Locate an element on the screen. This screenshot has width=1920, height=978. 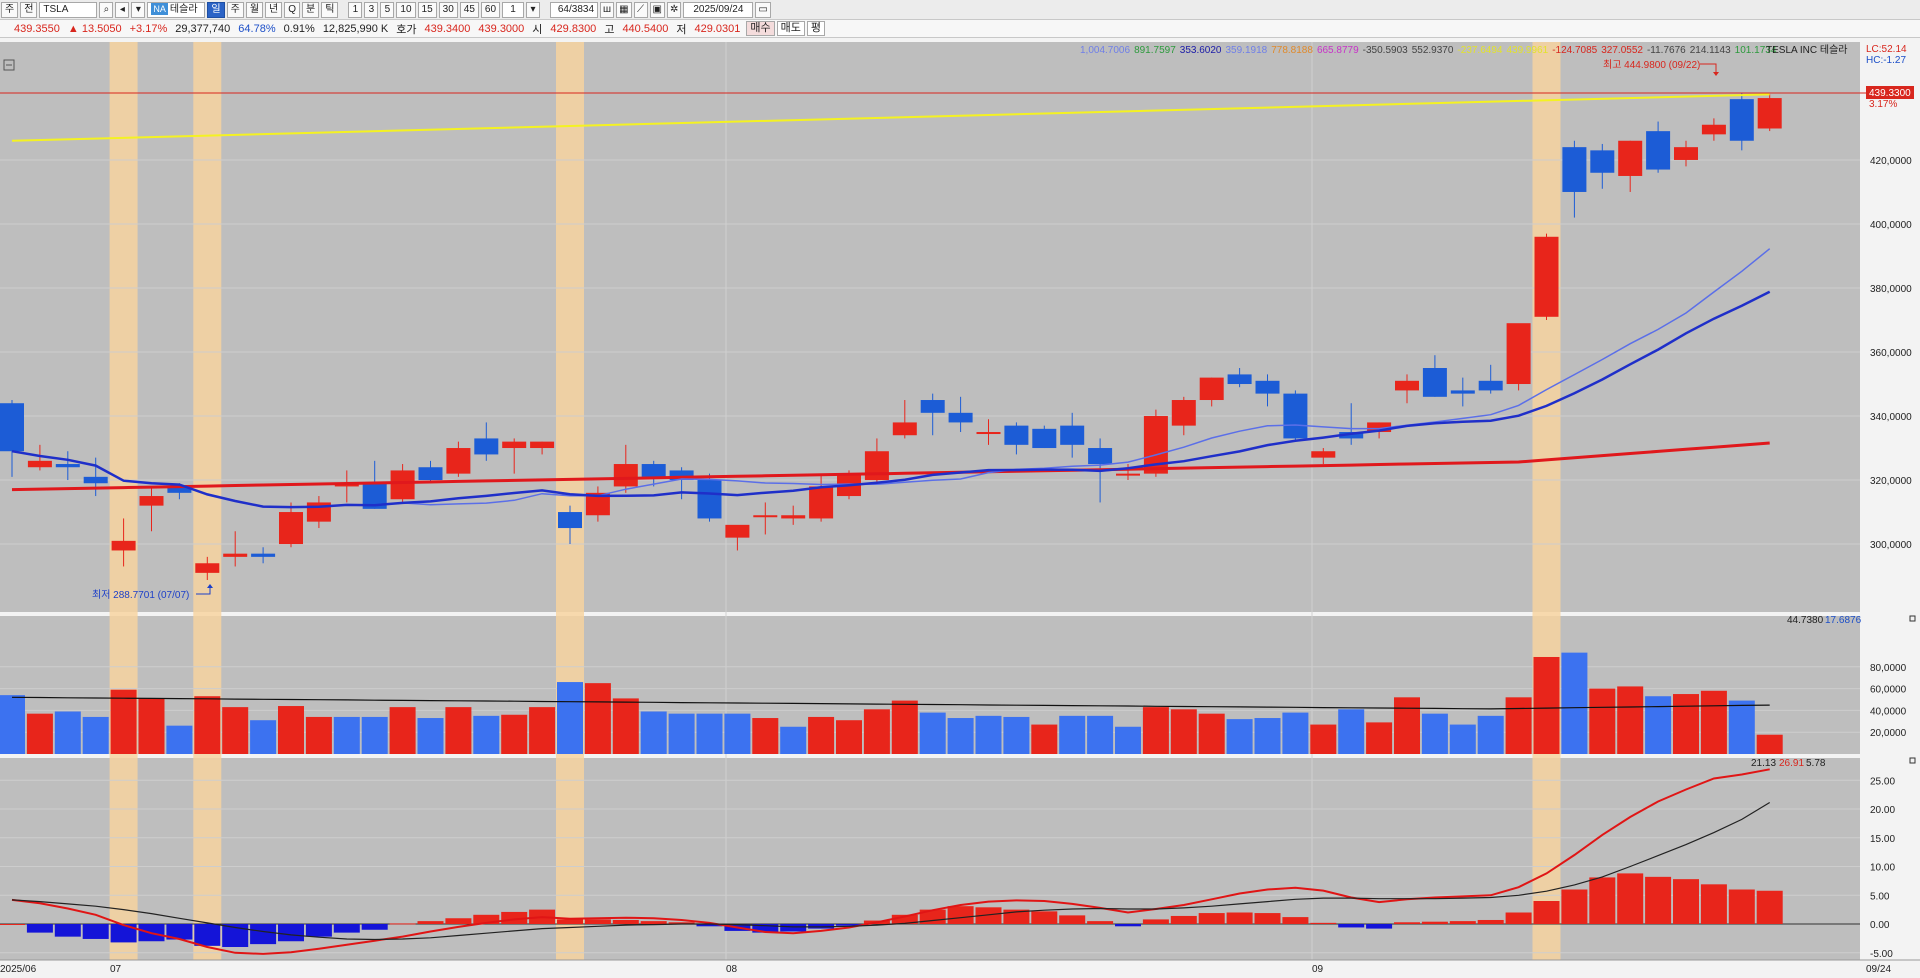
chevron-down-icon: ▾ is located at coordinates (138, 9).